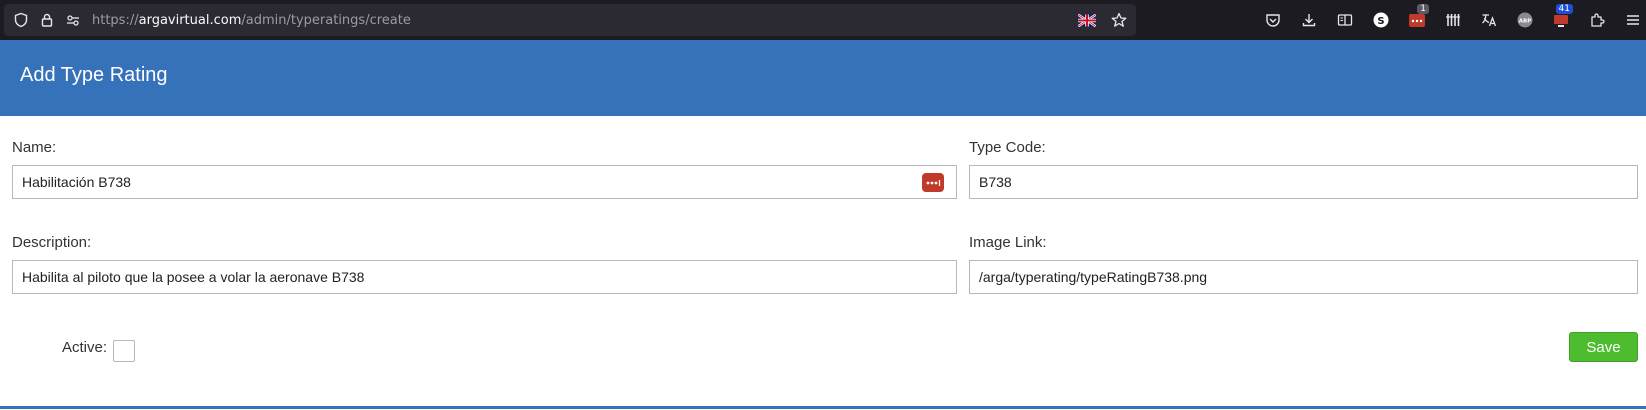 Image resolution: width=1646 pixels, height=410 pixels. Describe the element at coordinates (1119, 20) in the screenshot. I see `bookmark-star-icon` at that location.